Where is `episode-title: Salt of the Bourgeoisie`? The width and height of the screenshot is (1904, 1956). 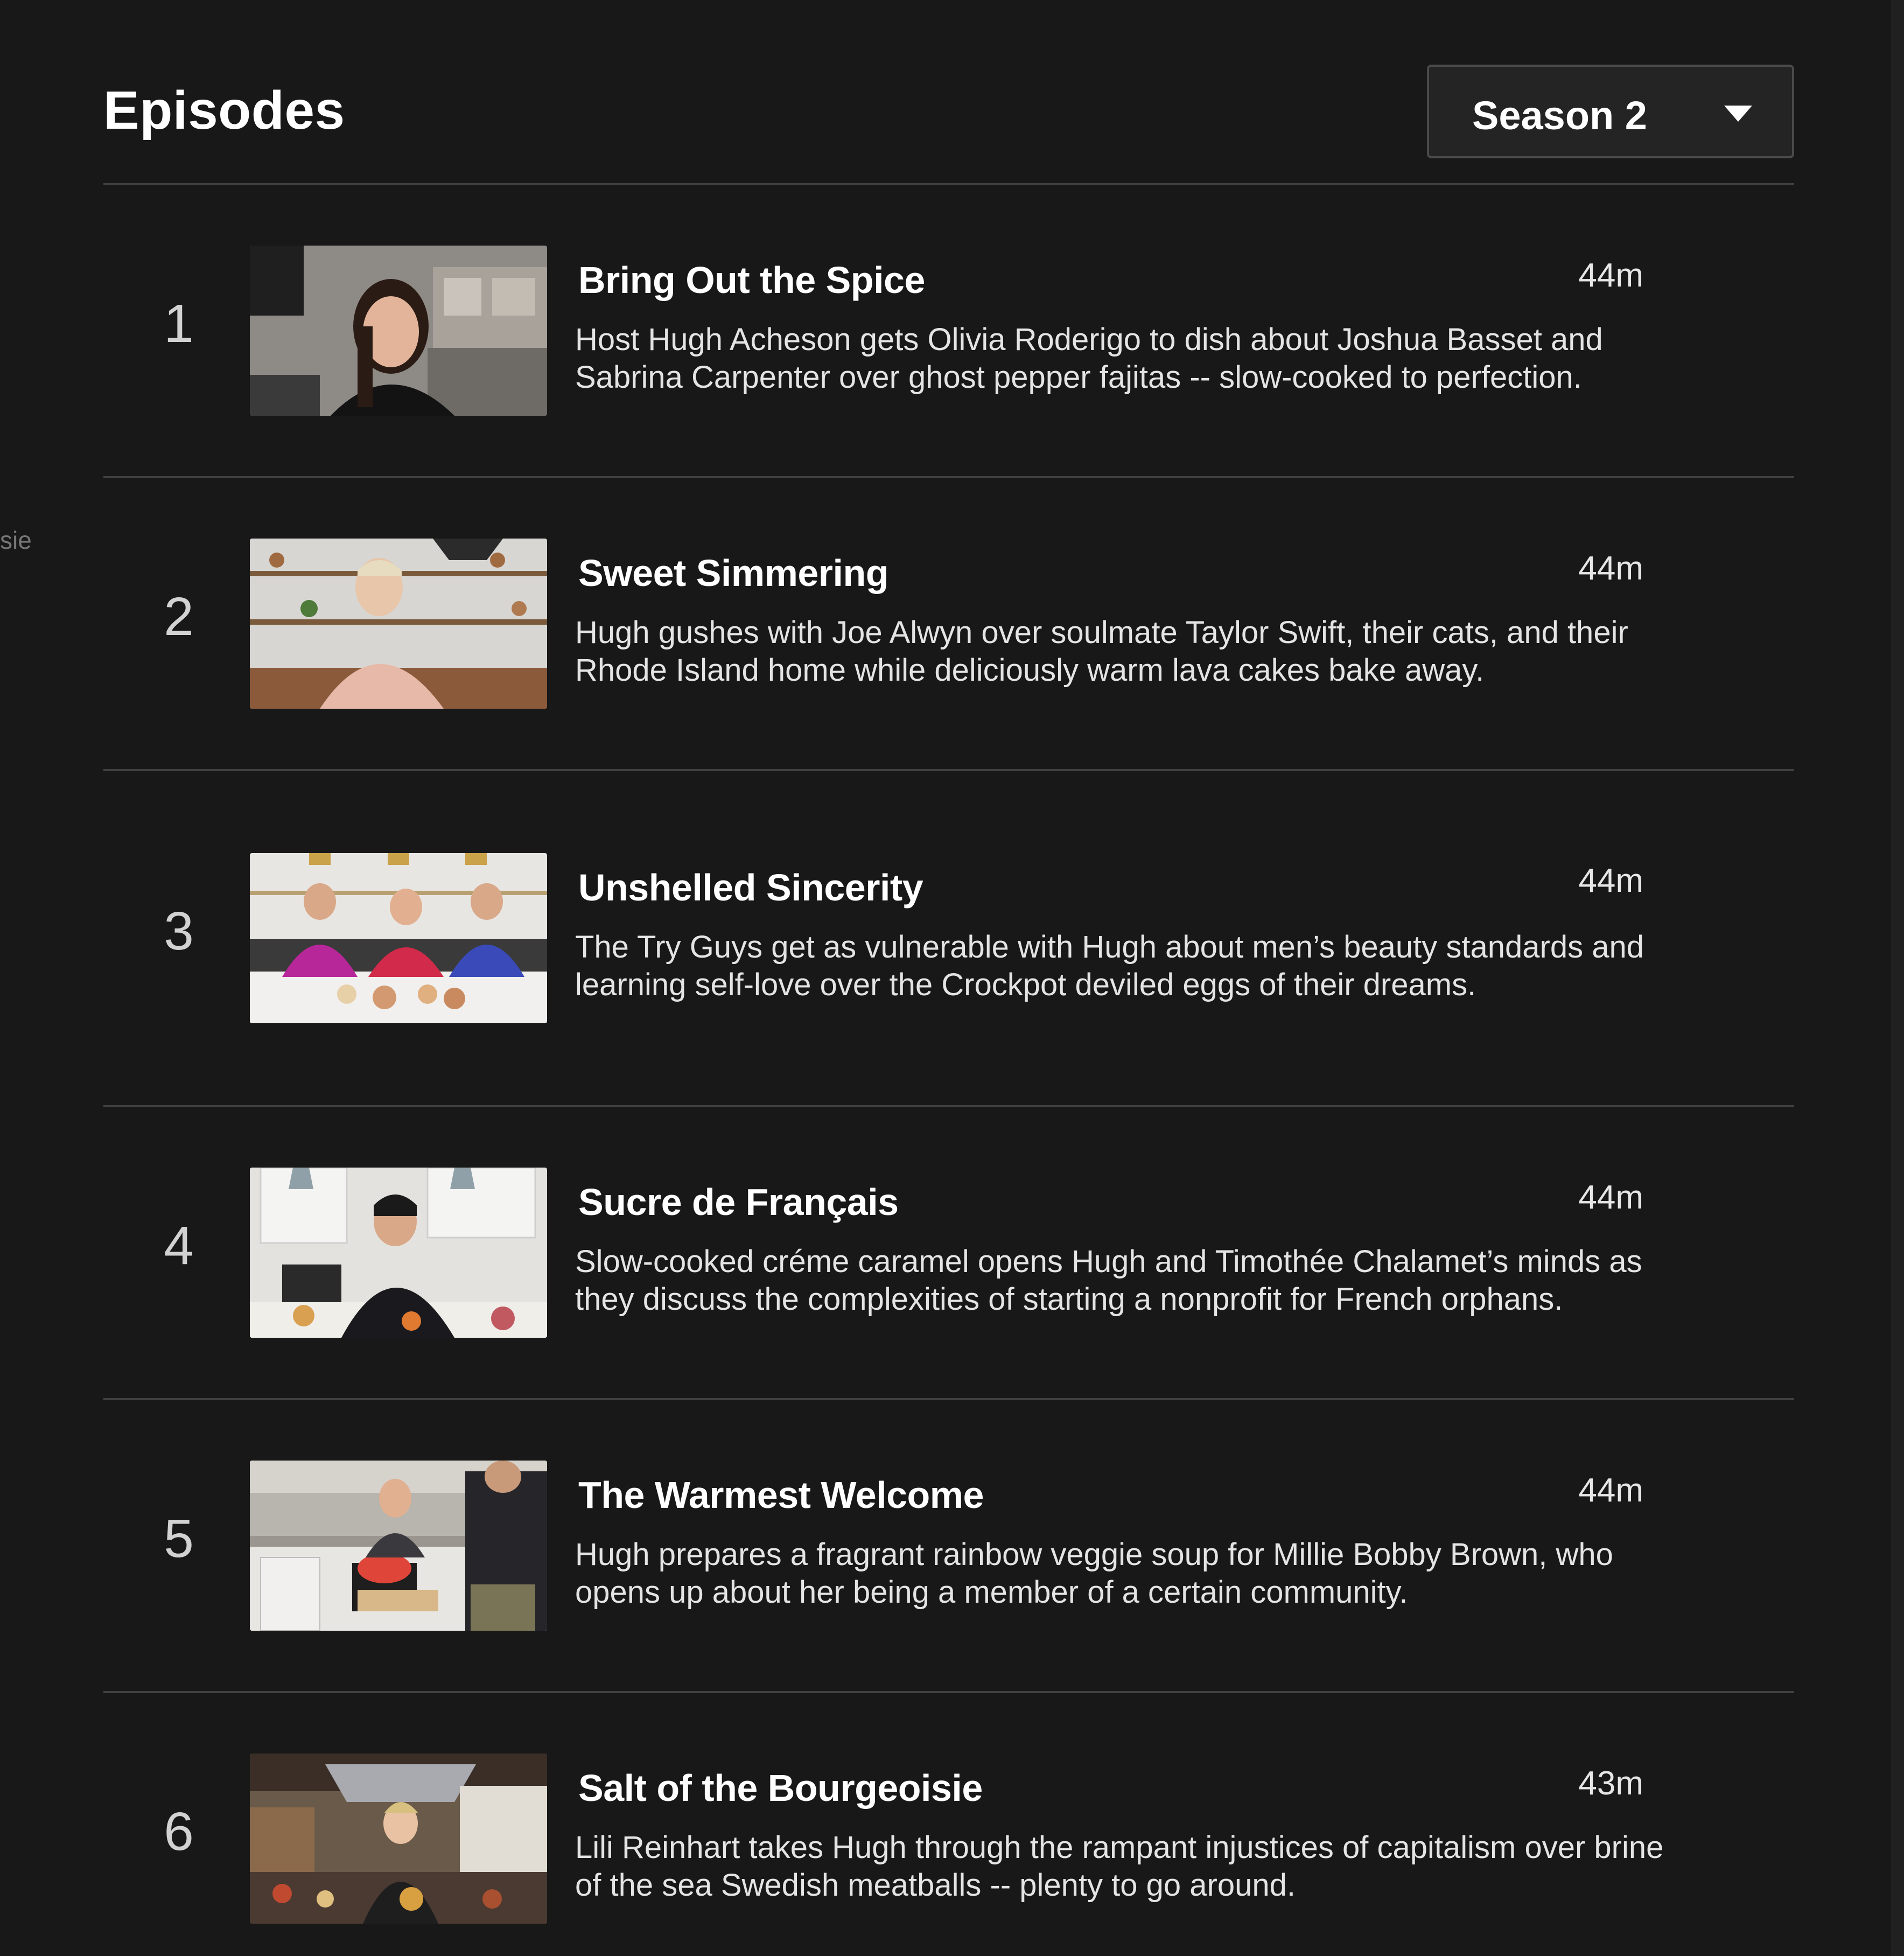 episode-title: Salt of the Bourgeoisie is located at coordinates (780, 1788).